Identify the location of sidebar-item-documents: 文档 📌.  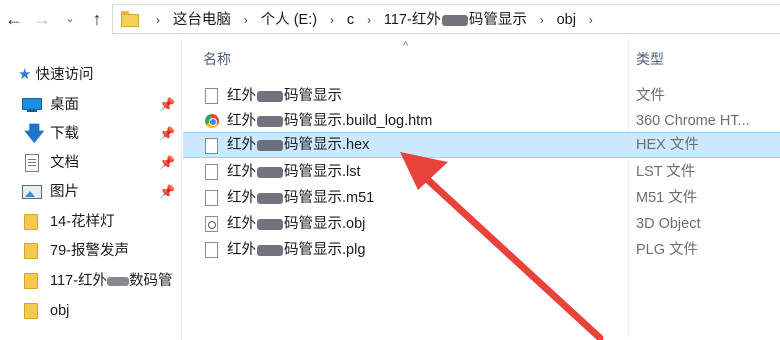
(102, 163).